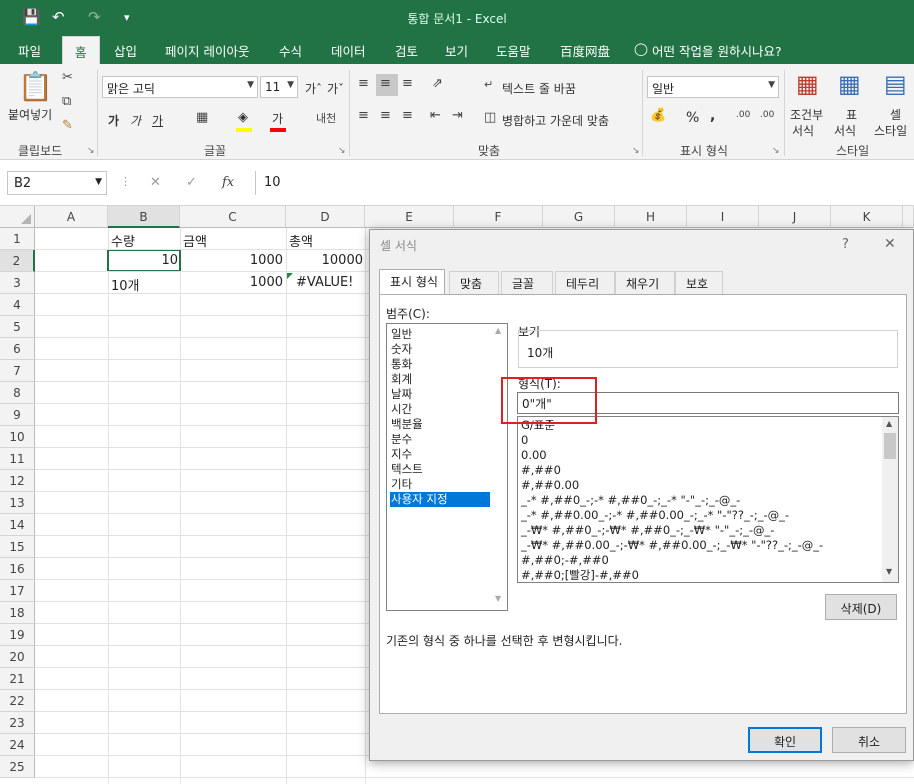 This screenshot has height=784, width=914. What do you see at coordinates (57, 183) in the screenshot?
I see `name-box: B2 ▼` at bounding box center [57, 183].